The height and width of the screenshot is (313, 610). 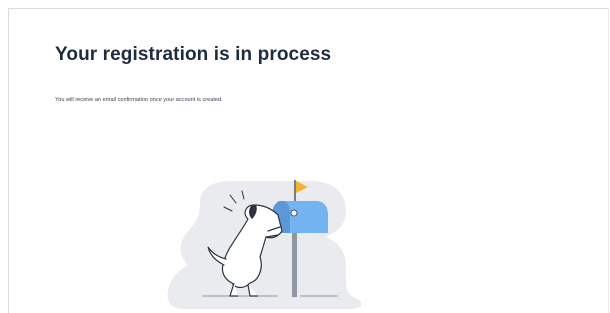 I want to click on mailbox-dog-illustration, so click(x=264, y=244).